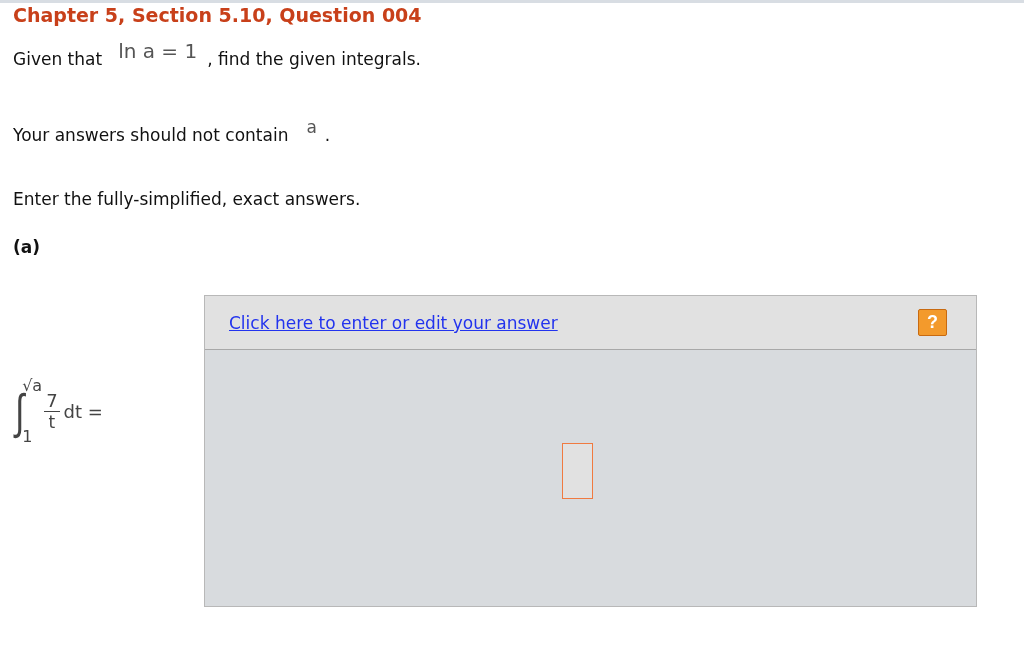 The image size is (1024, 660). I want to click on numerator: 7, so click(52, 401).